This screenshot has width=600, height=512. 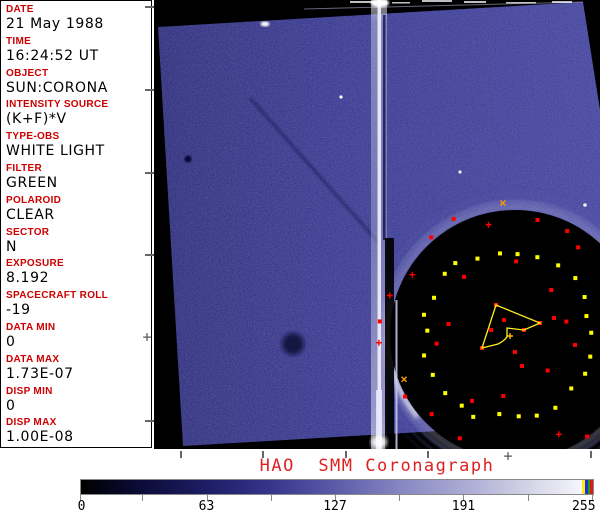 What do you see at coordinates (40, 437) in the screenshot?
I see `field-value: 1.00E-08` at bounding box center [40, 437].